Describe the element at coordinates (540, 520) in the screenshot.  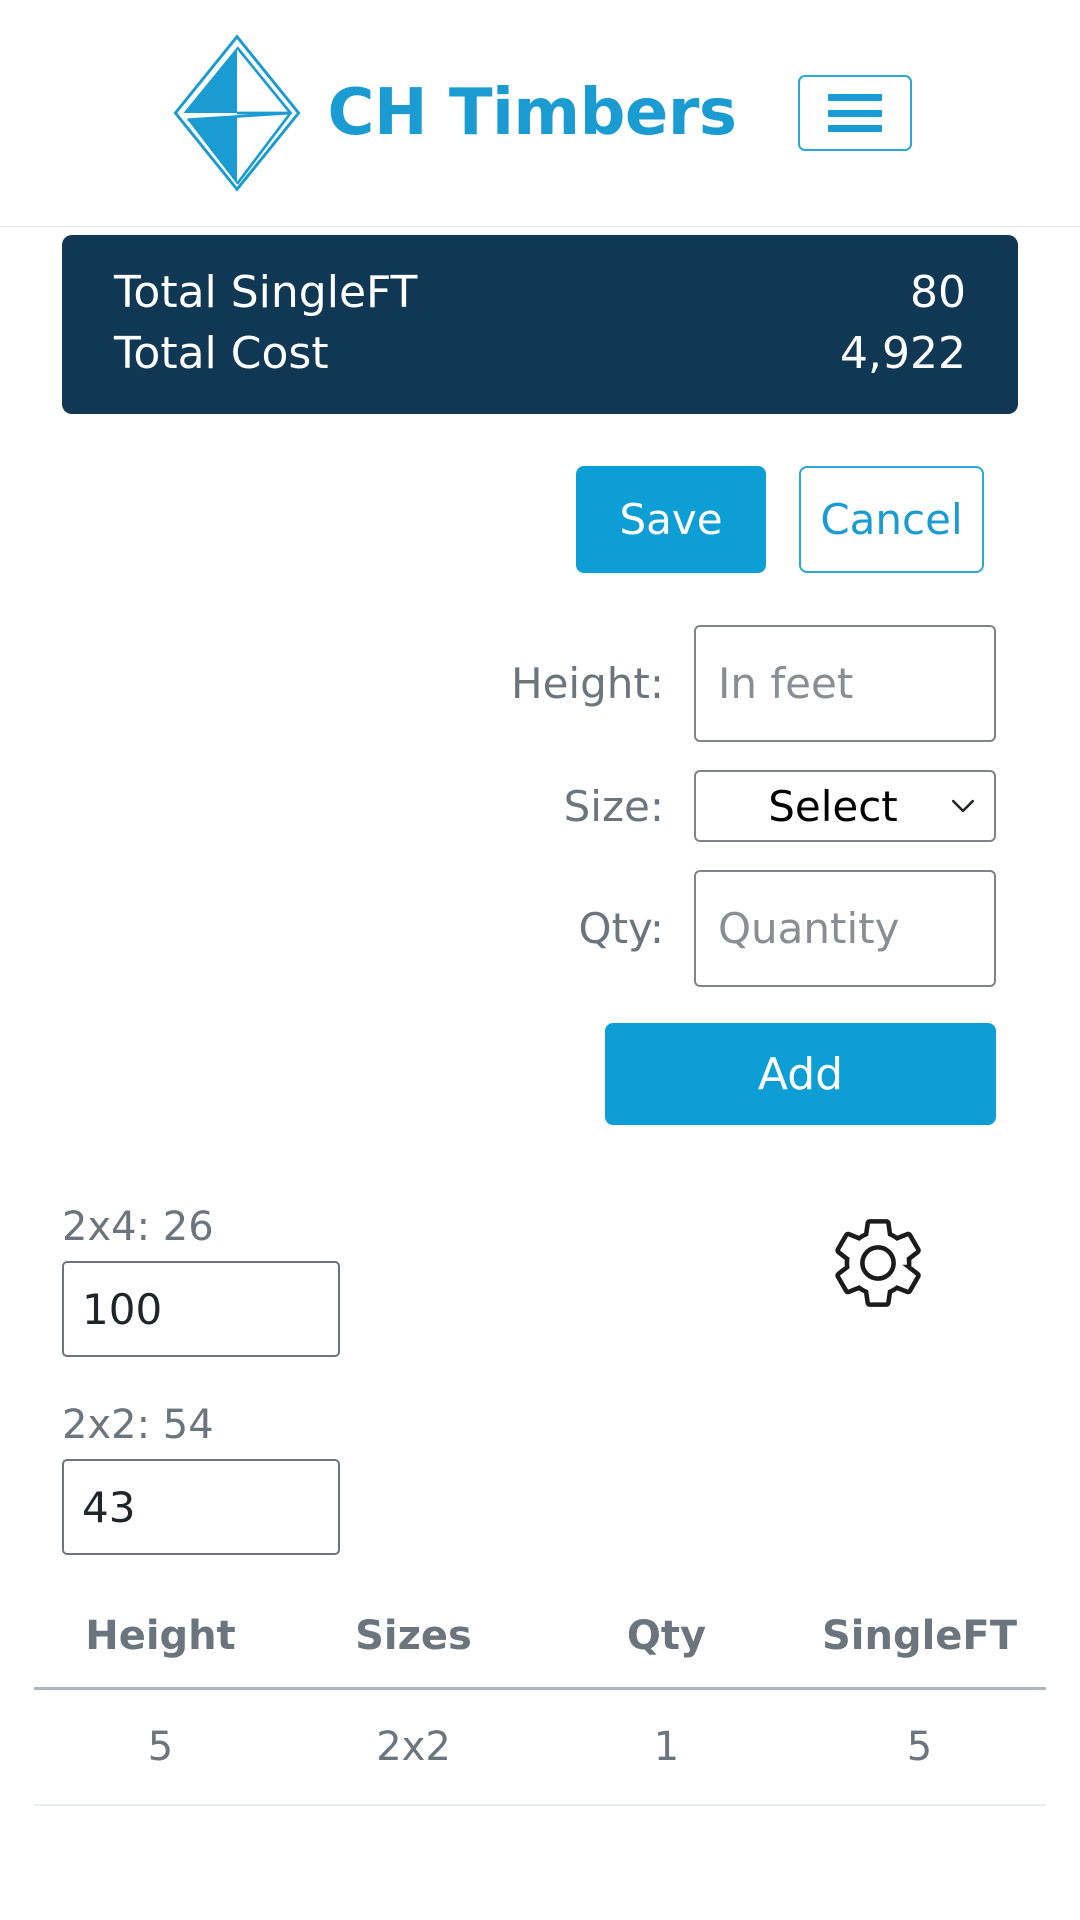
I see `form-actions: Save Cancel` at that location.